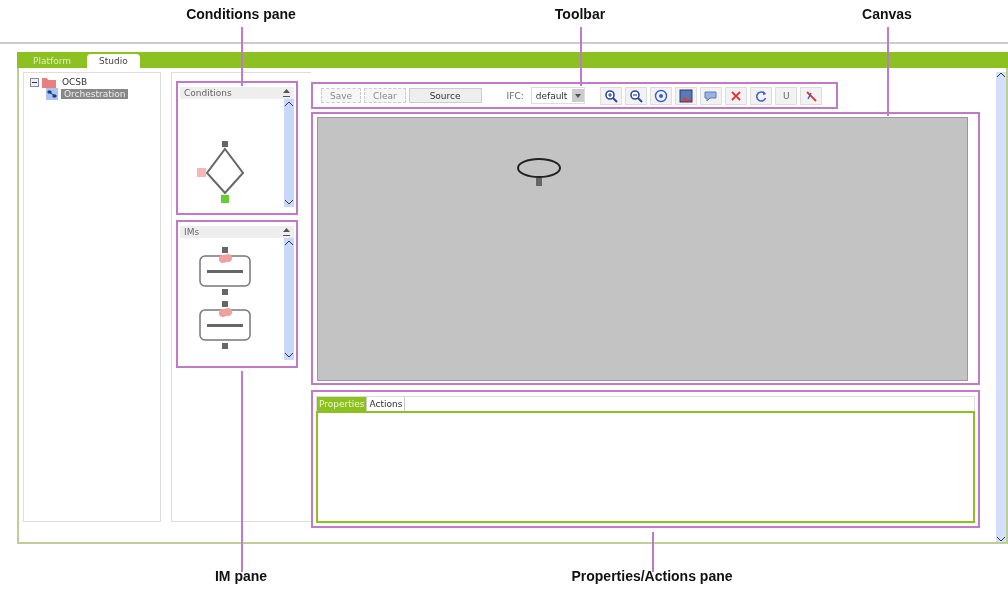 This screenshot has width=1008, height=592. What do you see at coordinates (652, 576) in the screenshot?
I see `callout-label: Properties/Actions pane` at bounding box center [652, 576].